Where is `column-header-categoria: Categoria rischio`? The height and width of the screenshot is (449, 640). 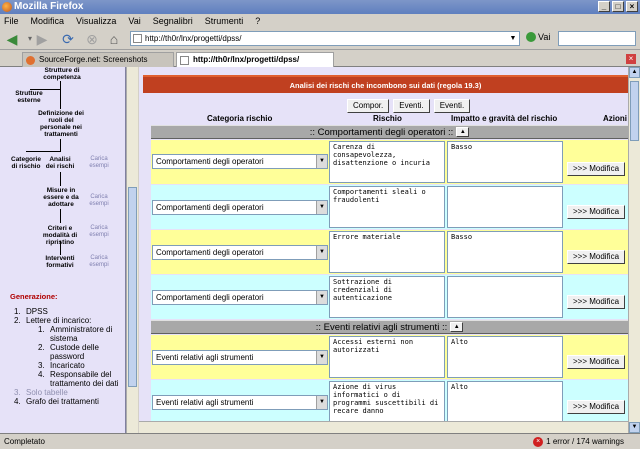
column-header-categoria: Categoria rischio is located at coordinates (240, 118).